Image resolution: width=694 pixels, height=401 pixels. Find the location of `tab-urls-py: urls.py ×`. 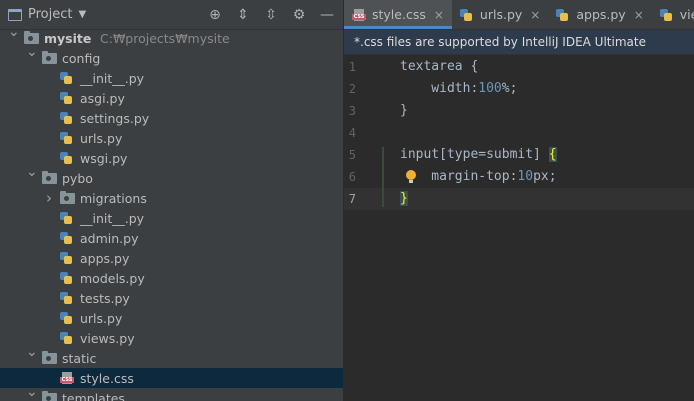

tab-urls-py: urls.py × is located at coordinates (500, 14).